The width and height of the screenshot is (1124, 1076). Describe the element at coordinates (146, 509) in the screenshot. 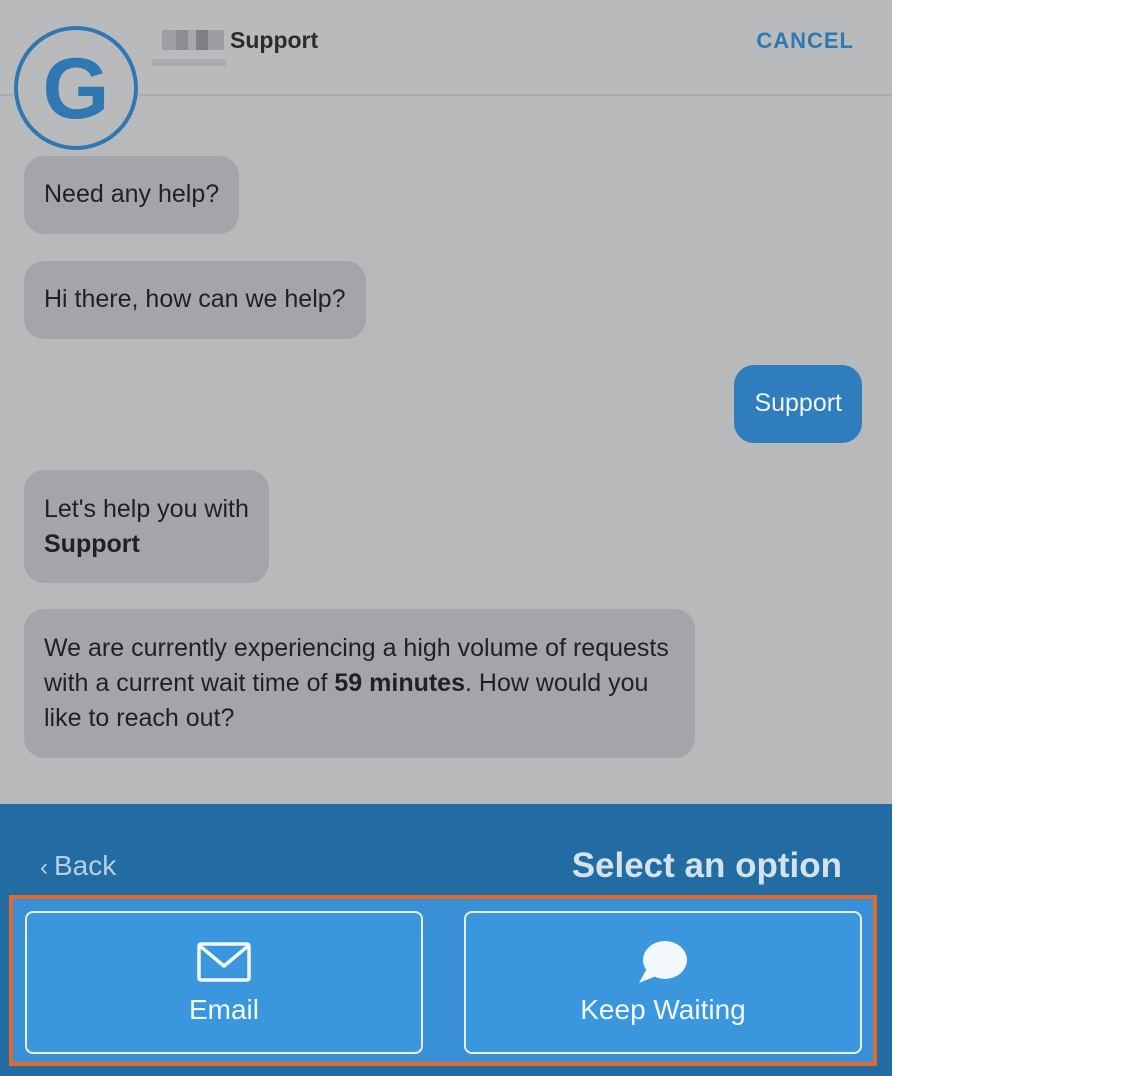

I see `message-text: Let's help you with` at that location.